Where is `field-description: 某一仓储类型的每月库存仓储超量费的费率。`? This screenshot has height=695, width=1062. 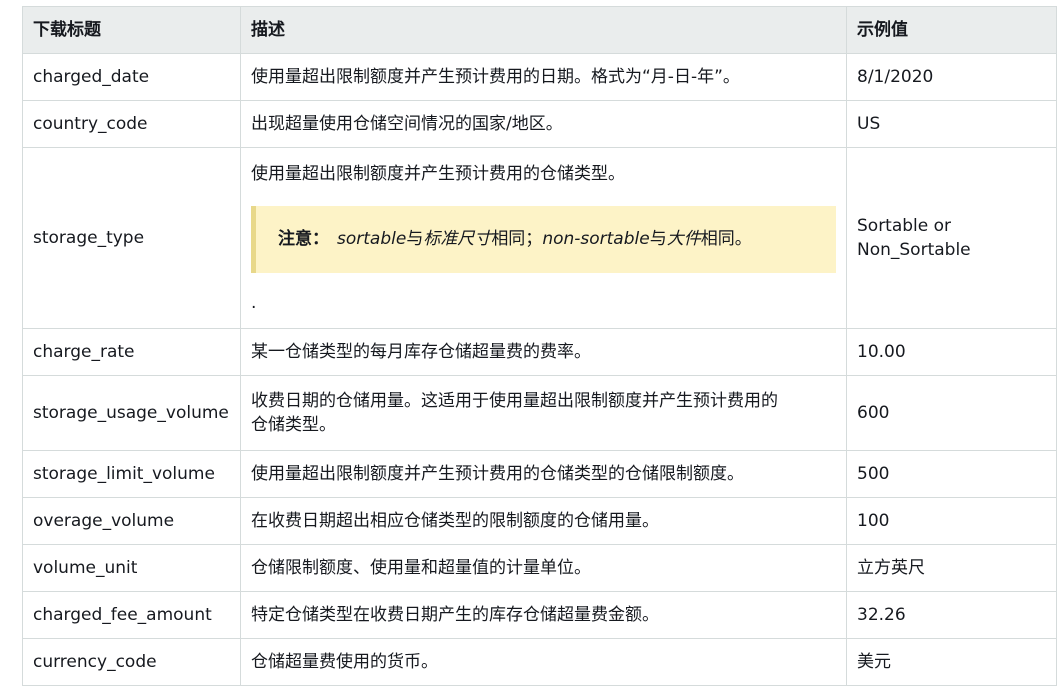 field-description: 某一仓储类型的每月库存仓储超量费的费率。 is located at coordinates (543, 352).